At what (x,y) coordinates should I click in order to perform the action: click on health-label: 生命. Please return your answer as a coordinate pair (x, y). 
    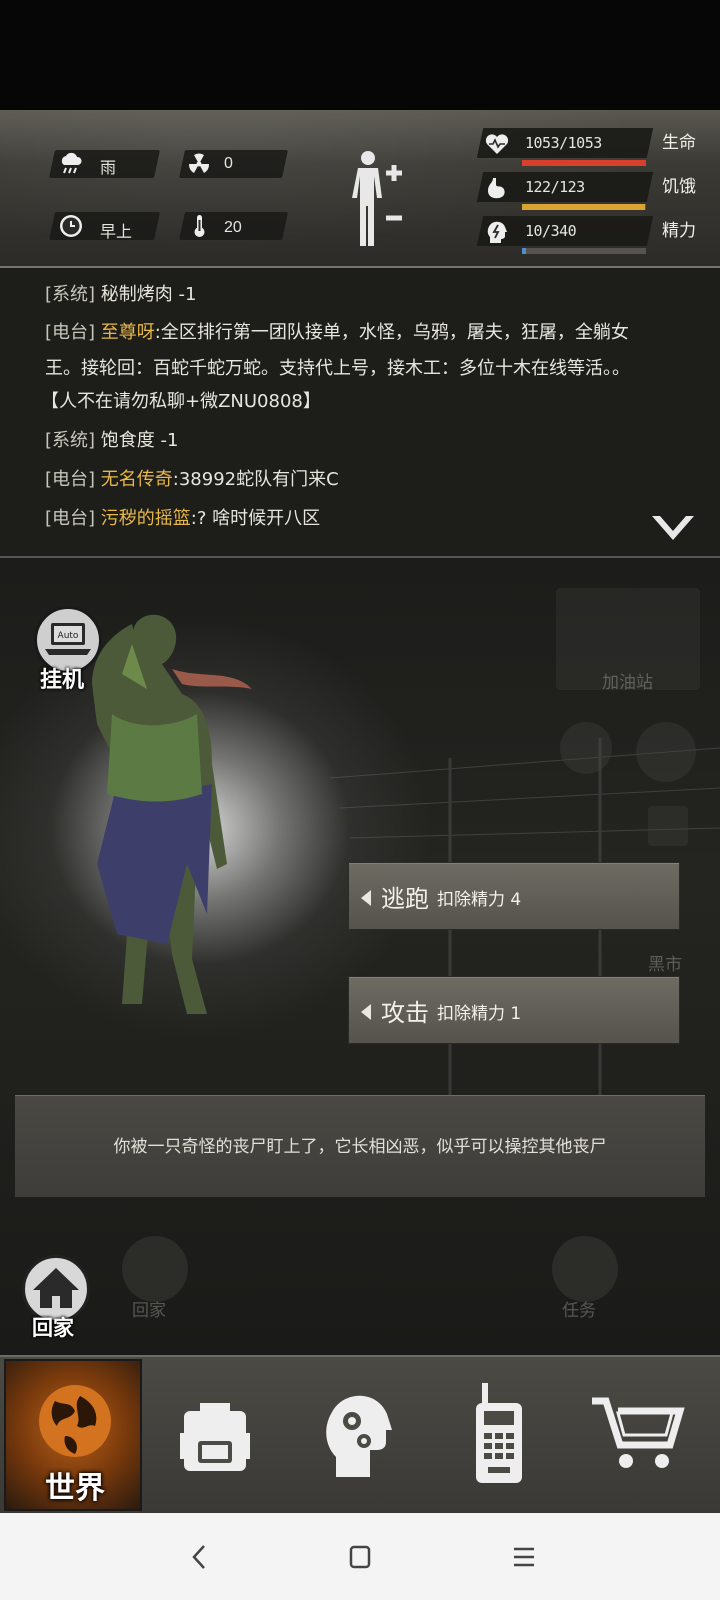
    Looking at the image, I should click on (679, 143).